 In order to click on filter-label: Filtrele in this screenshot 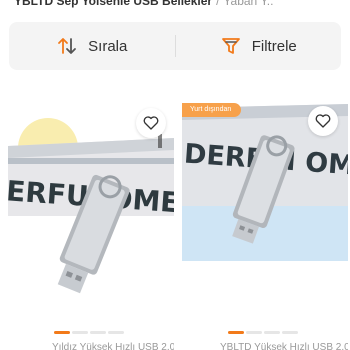, I will do `click(274, 46)`.